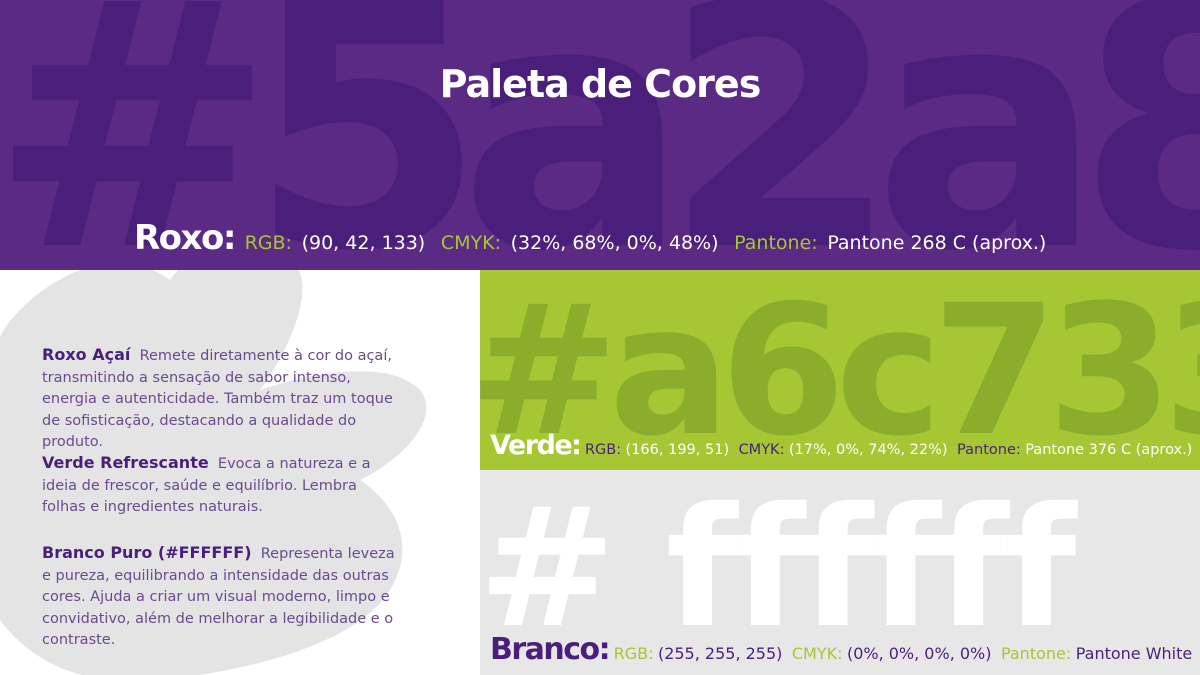  Describe the element at coordinates (989, 450) in the screenshot. I see `verde-pantone-label: Pantone:` at that location.